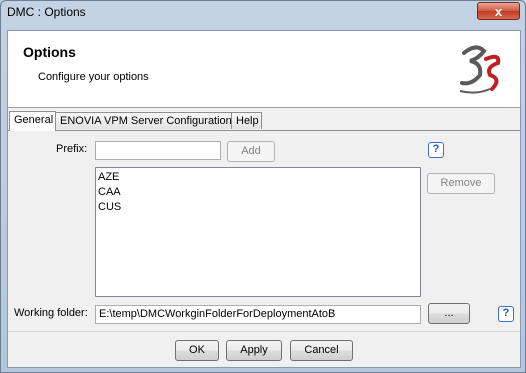 Image resolution: width=526 pixels, height=373 pixels. Describe the element at coordinates (158, 150) in the screenshot. I see `prefix-input` at that location.